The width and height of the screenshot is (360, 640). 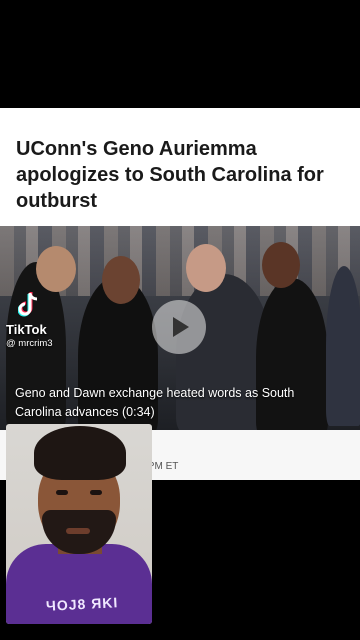 I want to click on creator-mouth, so click(x=78, y=531).